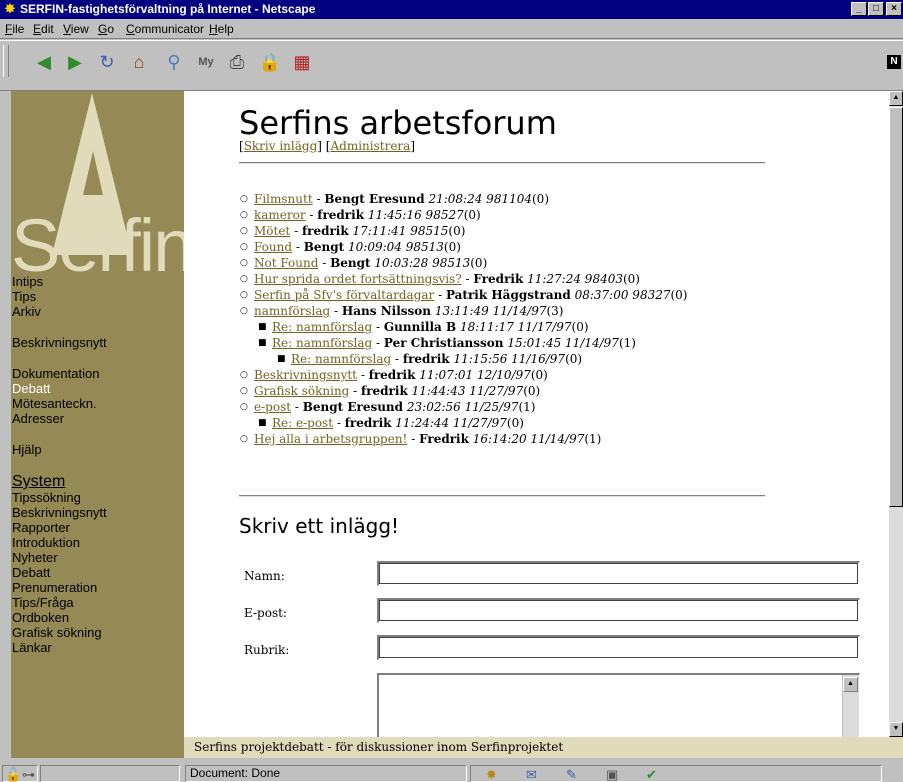 The width and height of the screenshot is (903, 782). Describe the element at coordinates (44, 62) in the screenshot. I see `back-icon: ◀` at that location.